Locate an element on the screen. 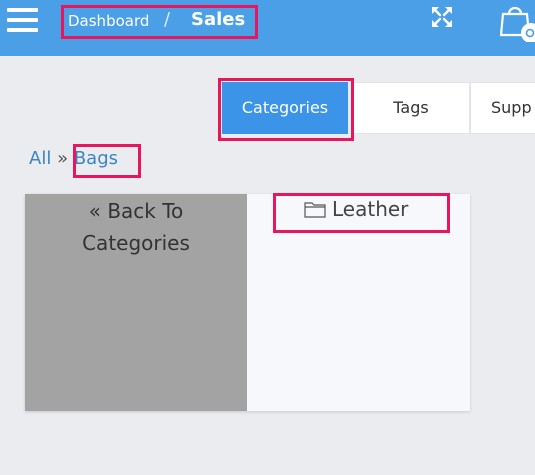 This screenshot has height=475, width=535. folder-icon is located at coordinates (315, 210).